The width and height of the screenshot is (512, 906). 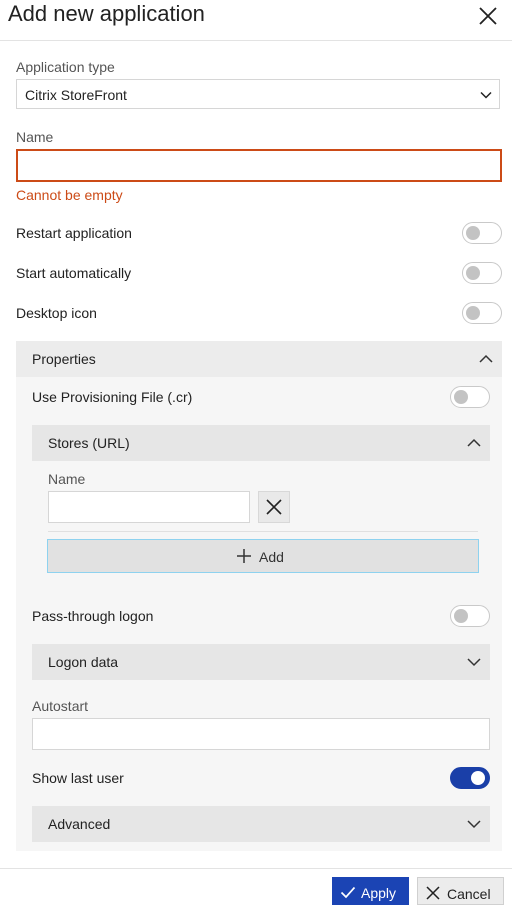 I want to click on checkmark-icon, so click(x=348, y=892).